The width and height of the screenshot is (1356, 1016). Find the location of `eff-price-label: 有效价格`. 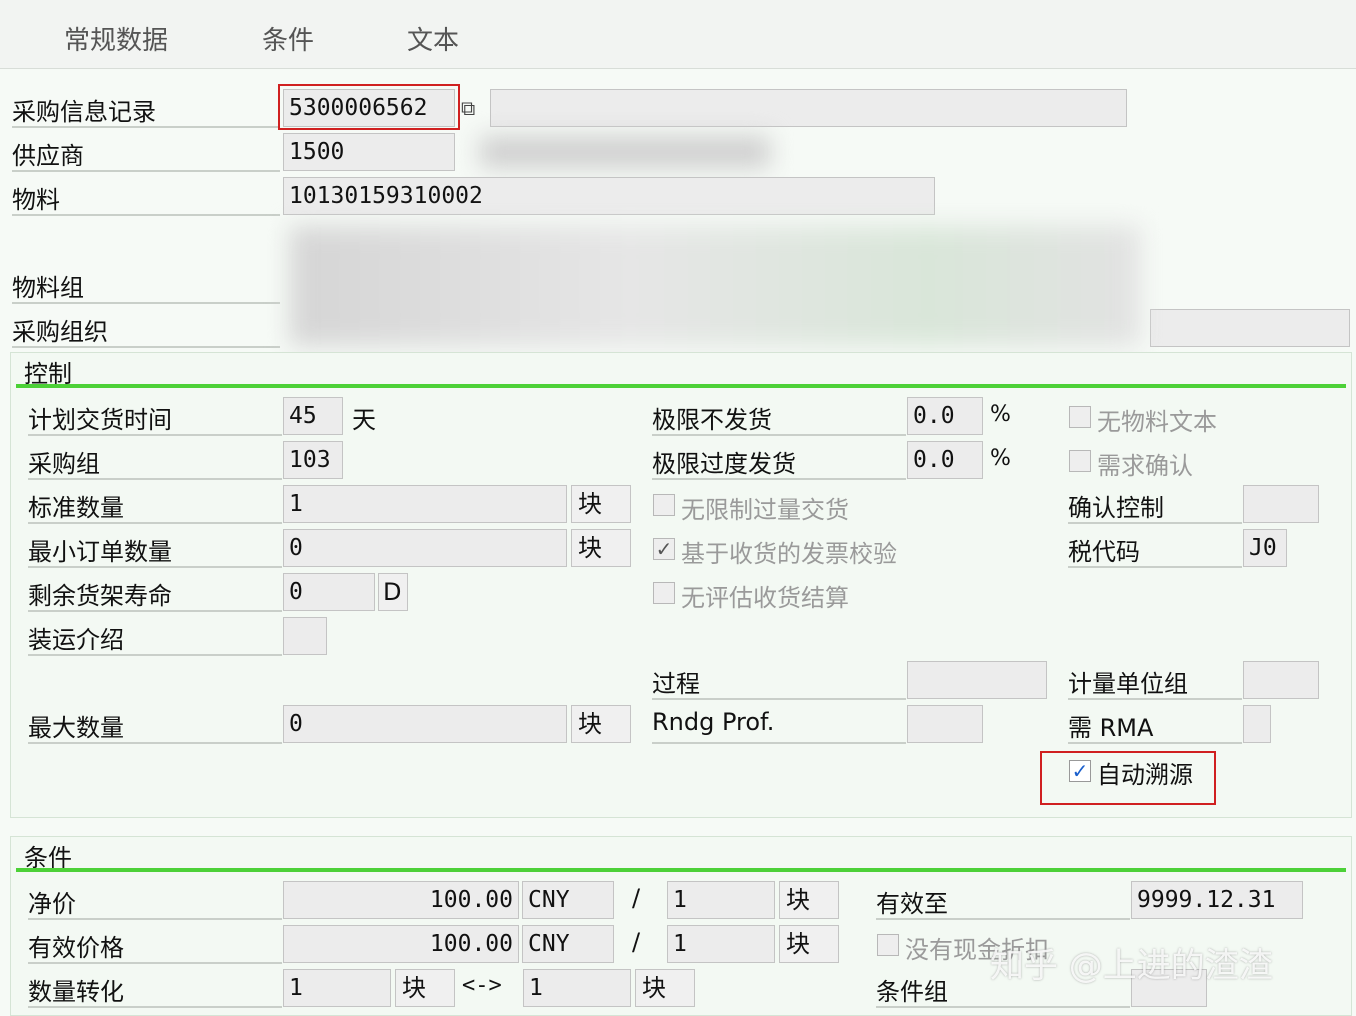

eff-price-label: 有效价格 is located at coordinates (155, 946).